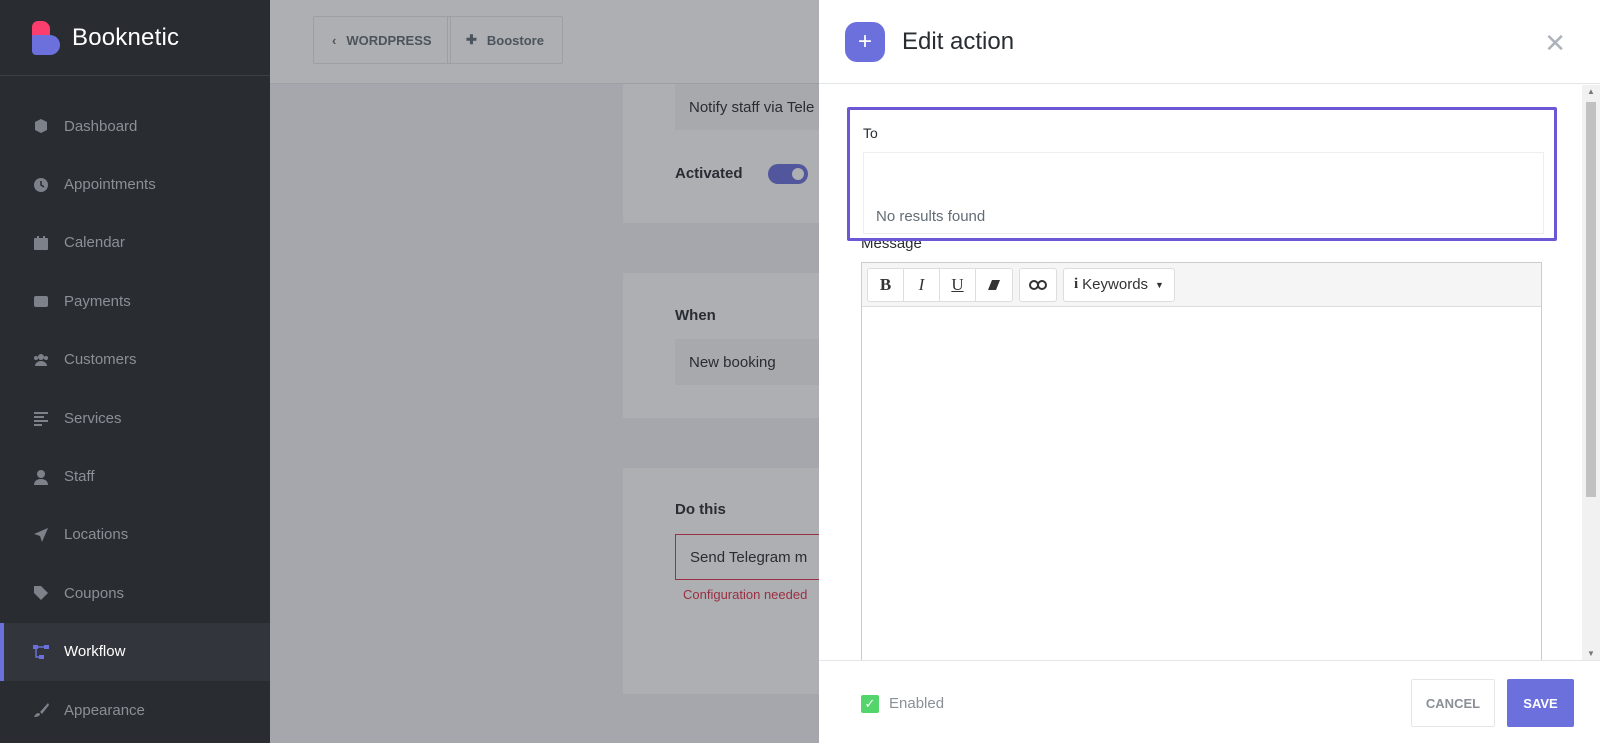 Image resolution: width=1600 pixels, height=743 pixels. What do you see at coordinates (1555, 43) in the screenshot?
I see `close-icon: ✕` at bounding box center [1555, 43].